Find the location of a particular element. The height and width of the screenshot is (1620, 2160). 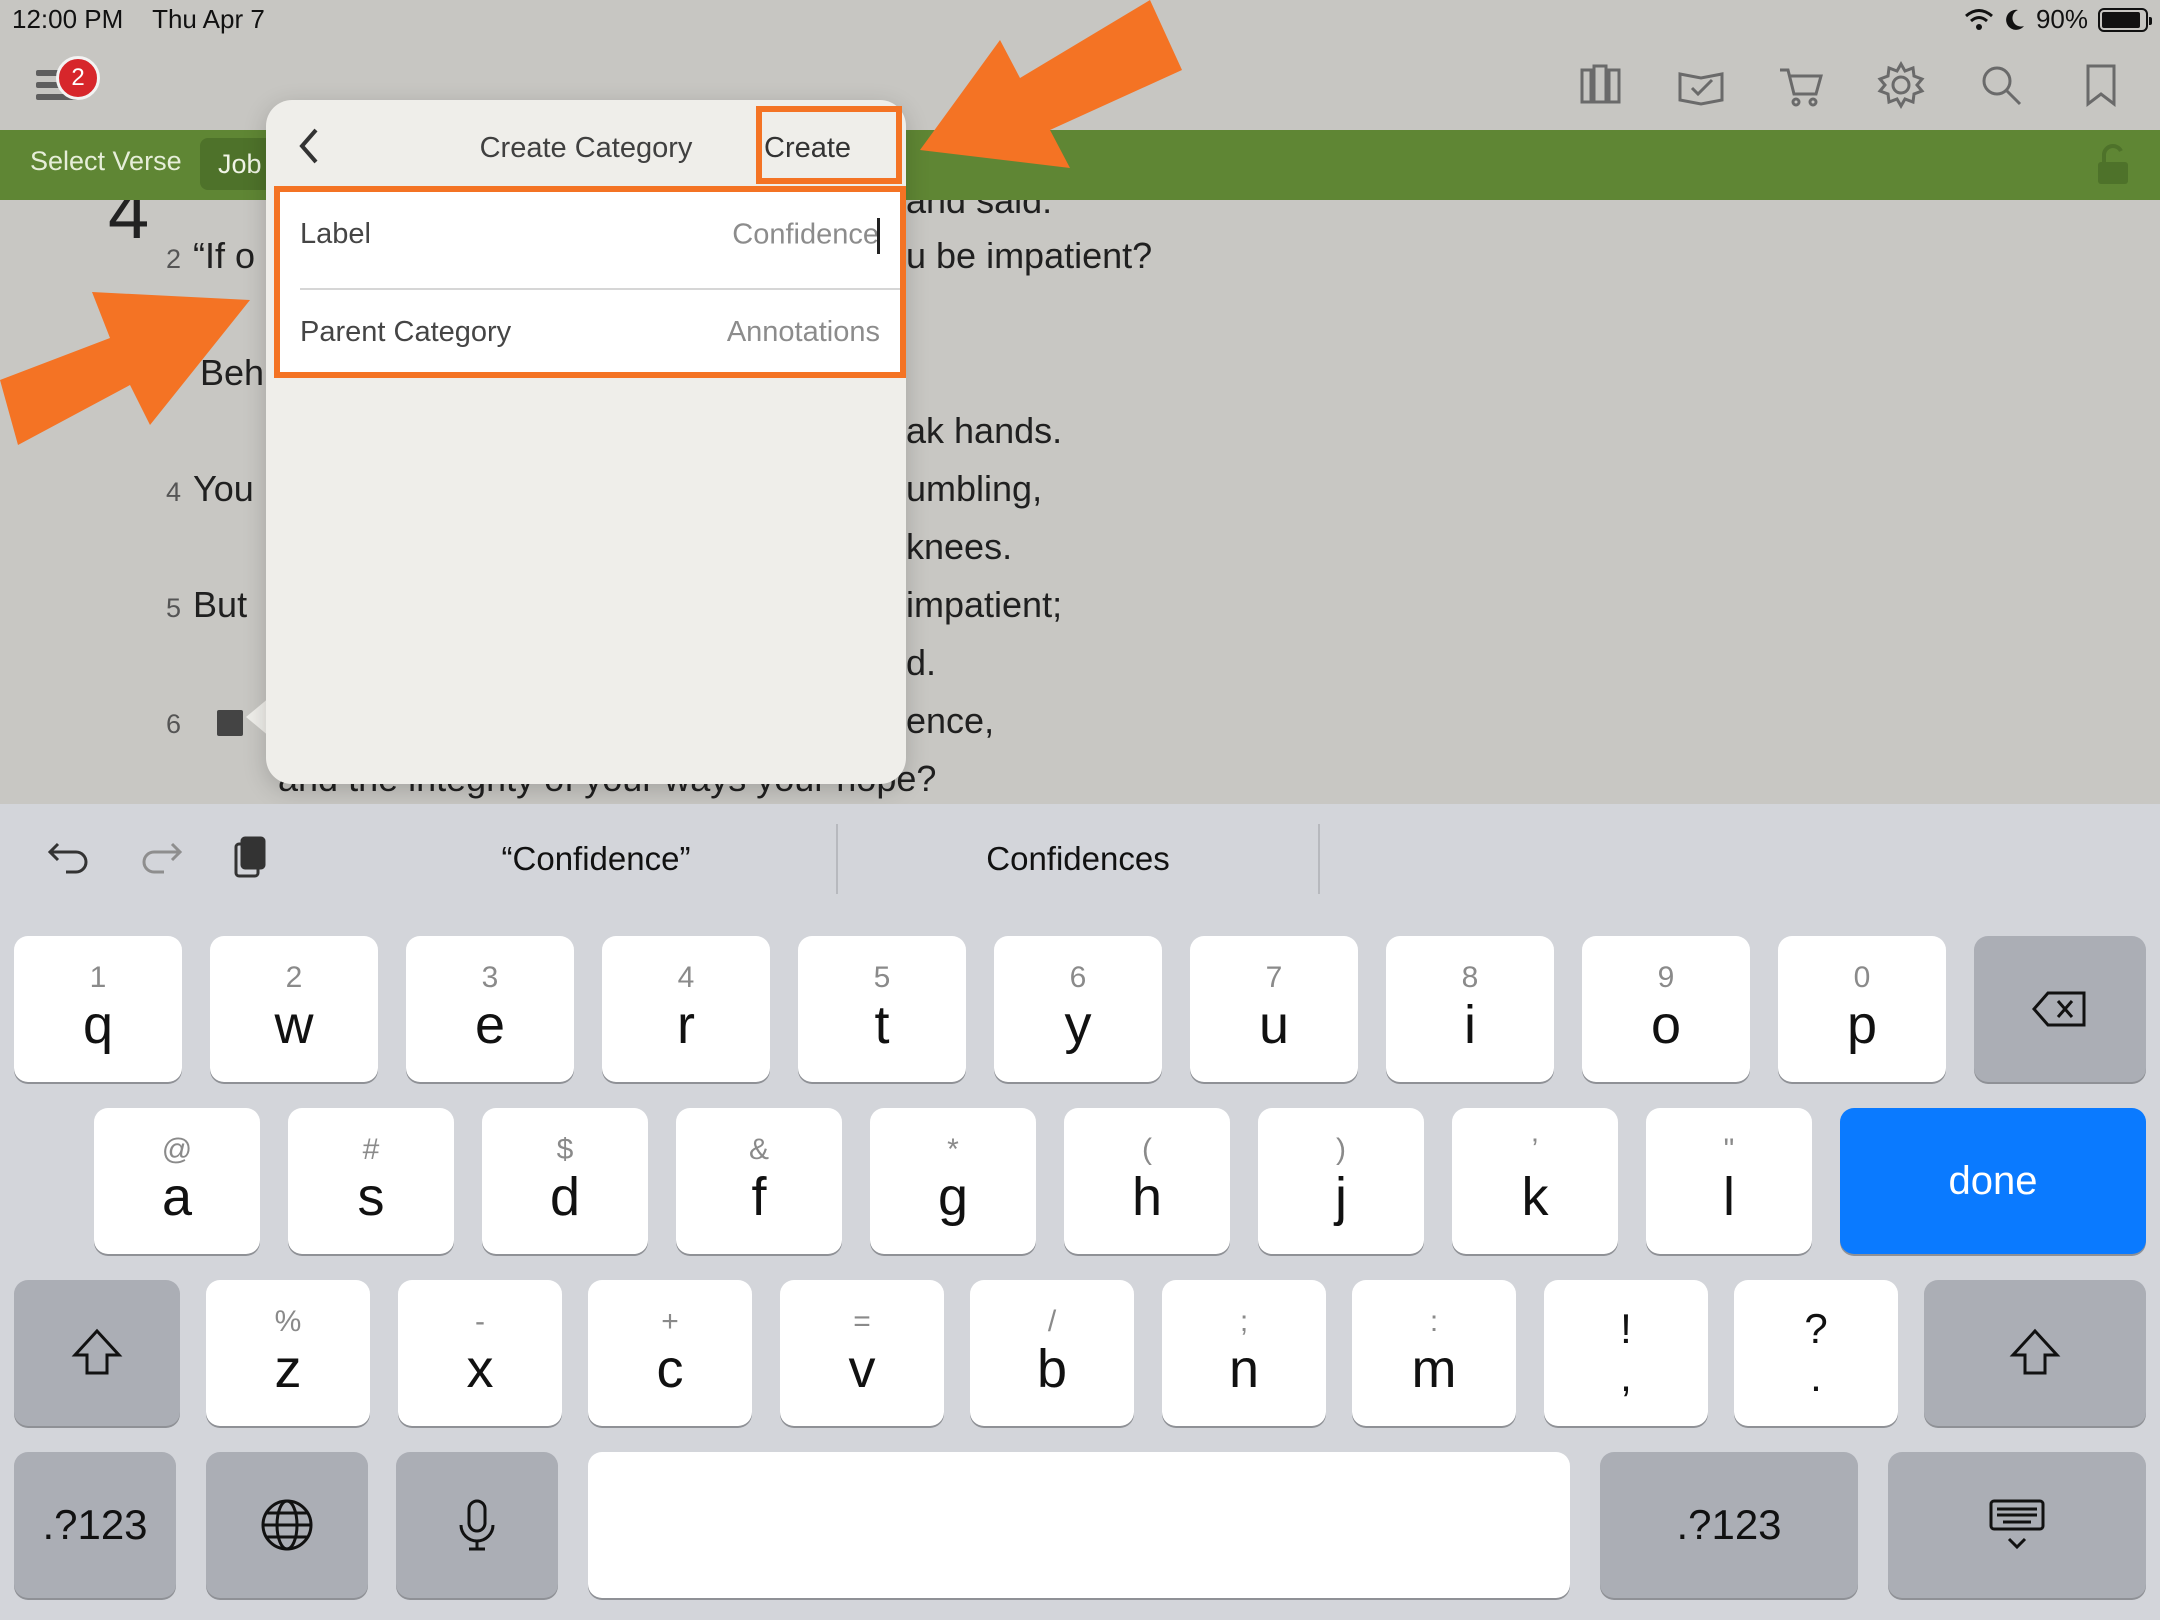

status-date: Thu Apr 7 is located at coordinates (208, 19).